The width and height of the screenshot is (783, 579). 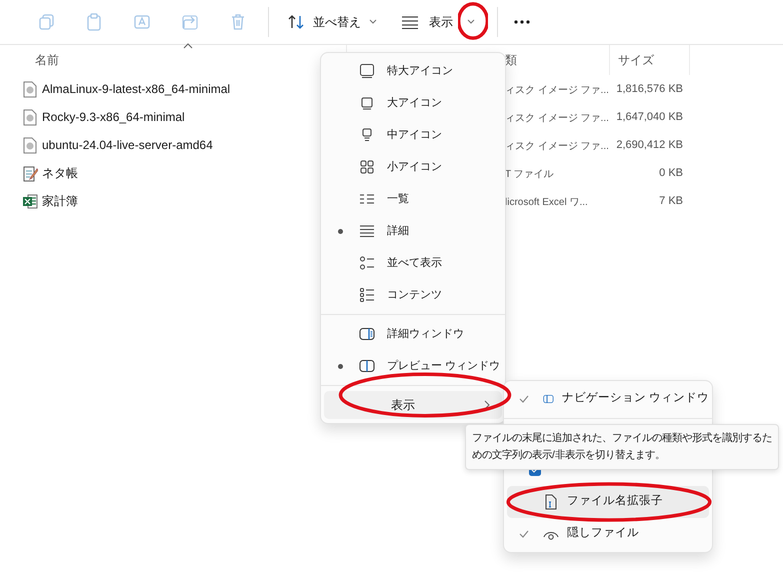 What do you see at coordinates (438, 22) in the screenshot?
I see `view-button: 表示` at bounding box center [438, 22].